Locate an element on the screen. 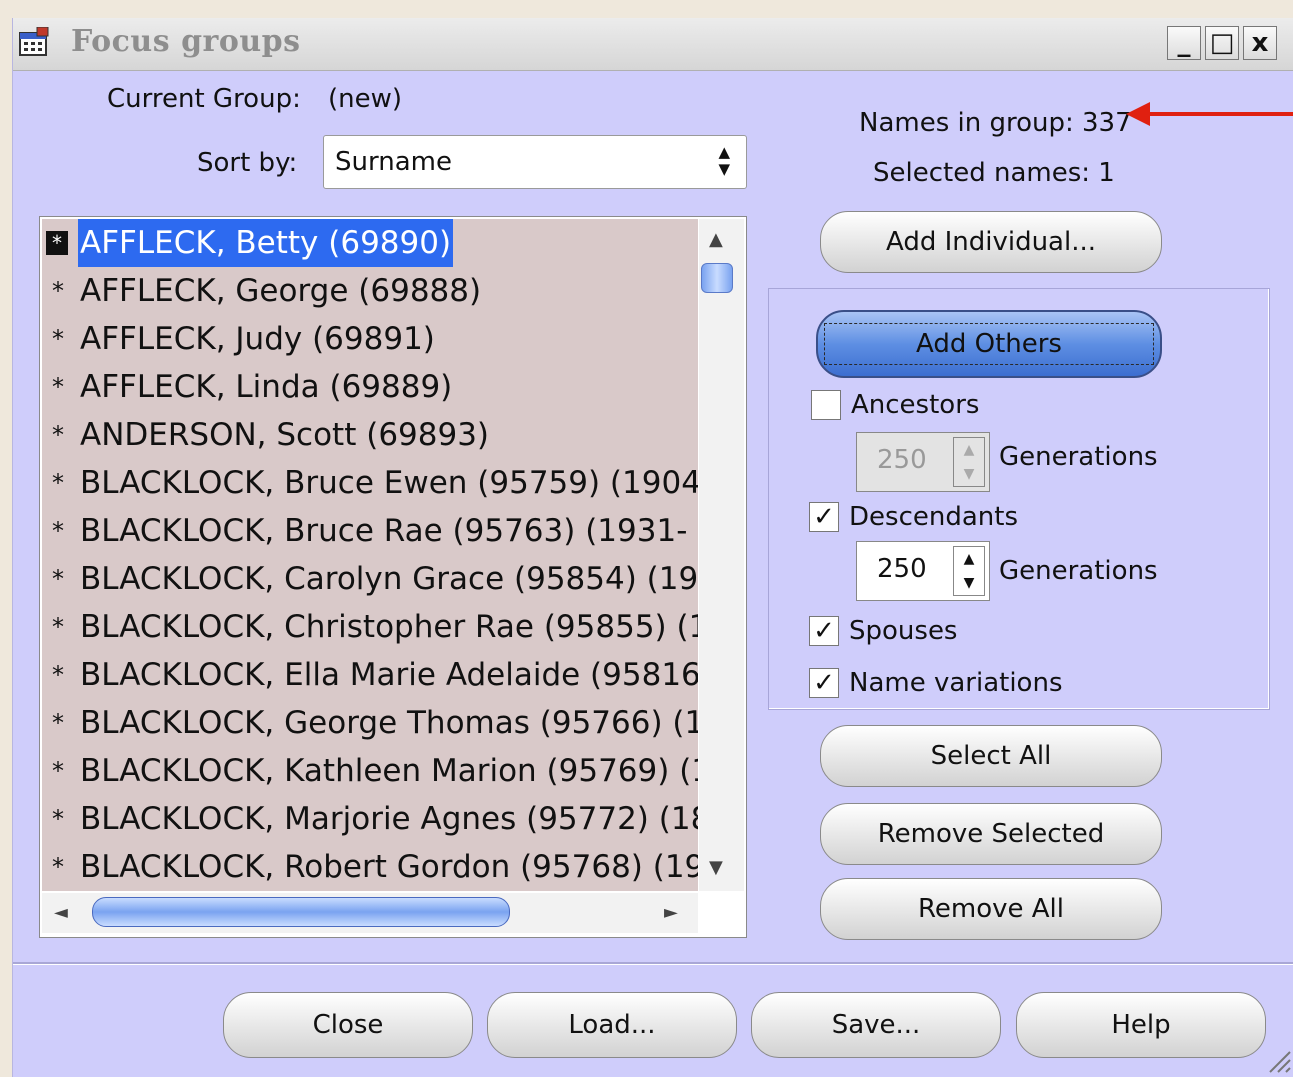  ancestors-generations-value: 250 is located at coordinates (902, 460).